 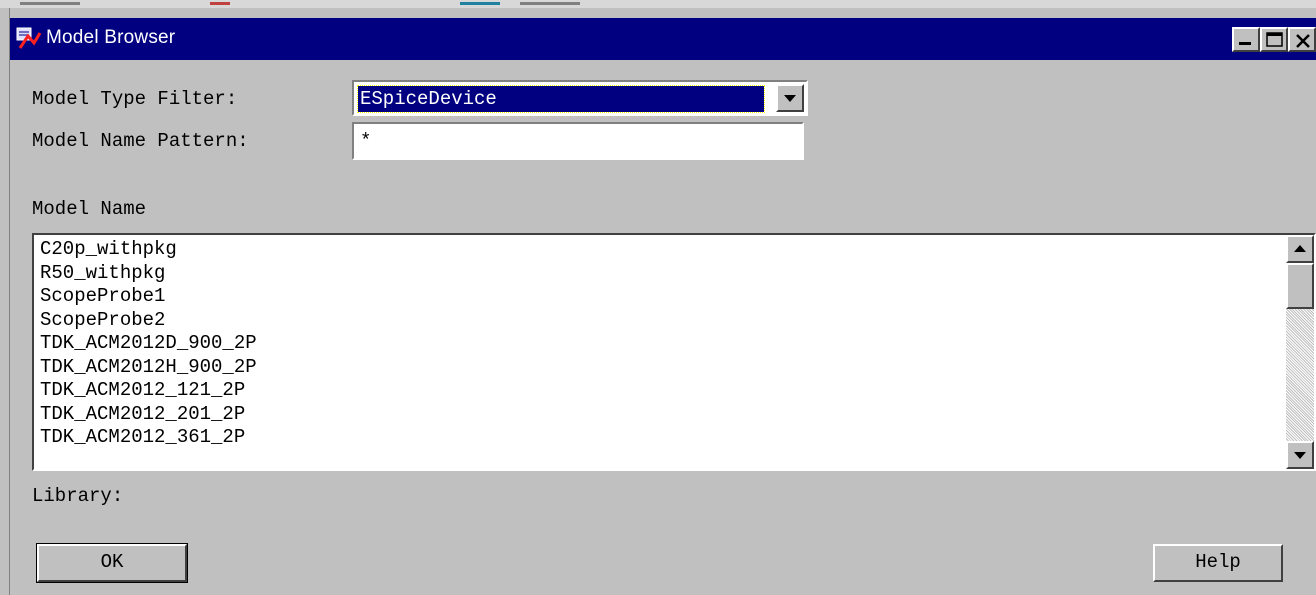 I want to click on library-label: Library:, so click(x=78, y=496).